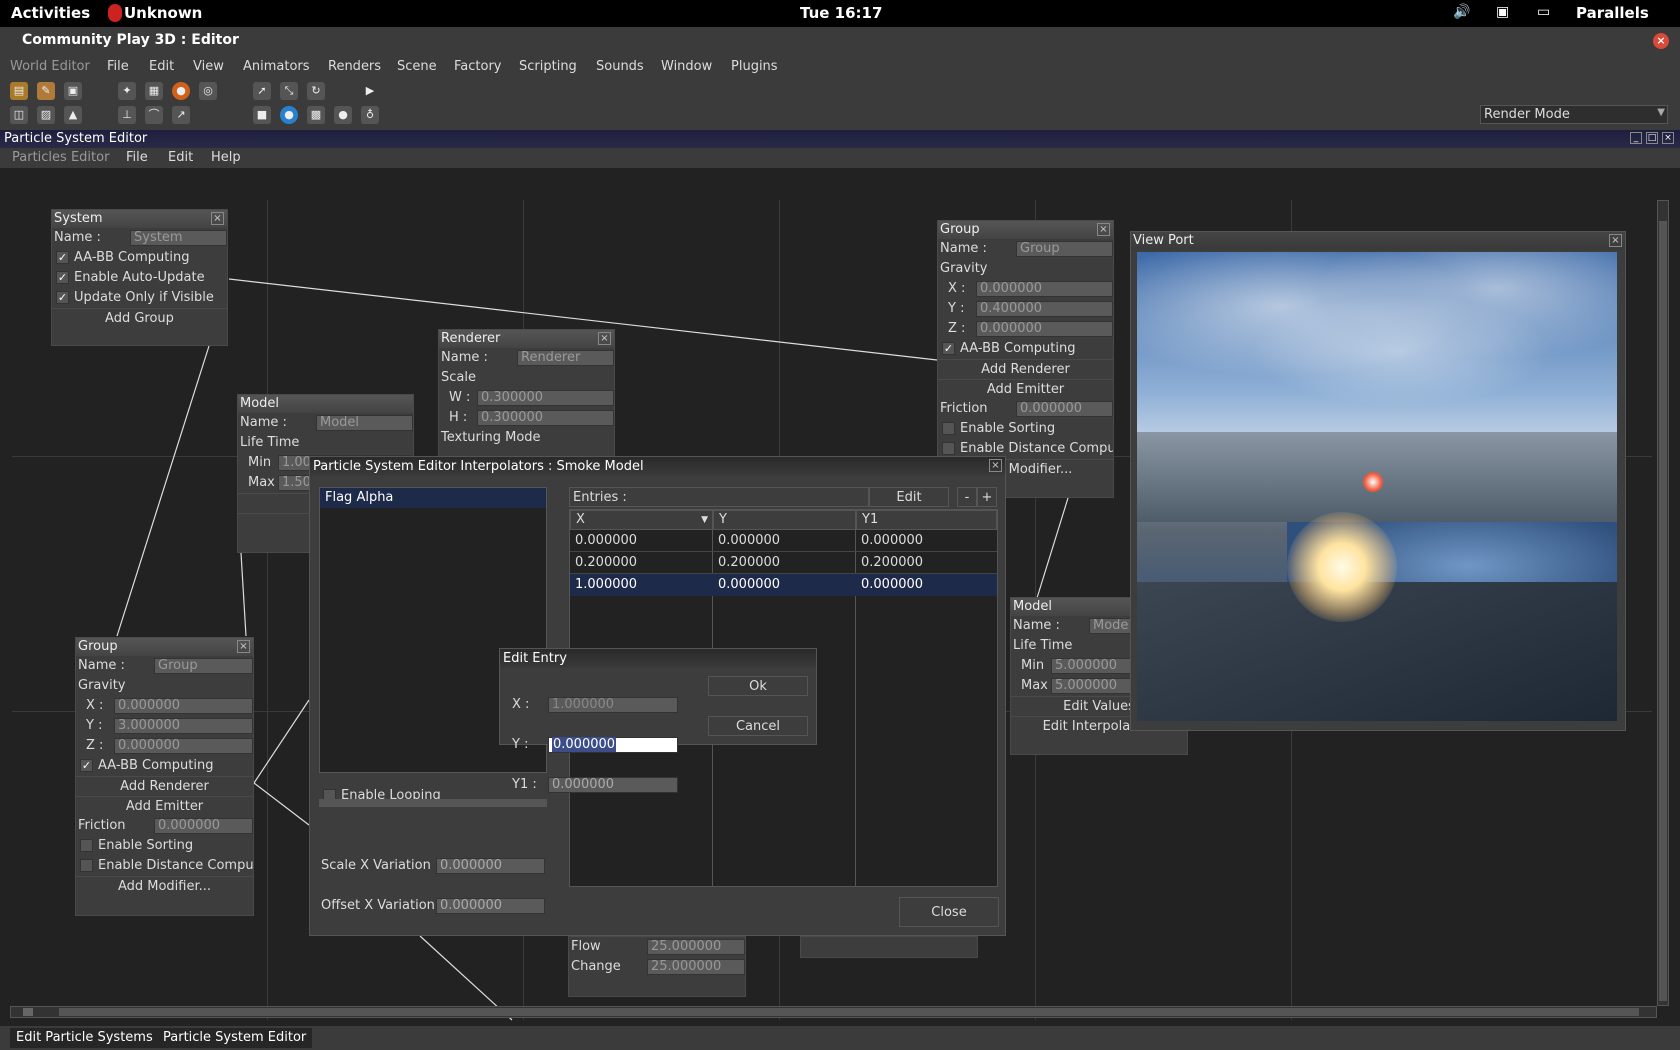  Describe the element at coordinates (949, 912) in the screenshot. I see `close-button: Close` at that location.